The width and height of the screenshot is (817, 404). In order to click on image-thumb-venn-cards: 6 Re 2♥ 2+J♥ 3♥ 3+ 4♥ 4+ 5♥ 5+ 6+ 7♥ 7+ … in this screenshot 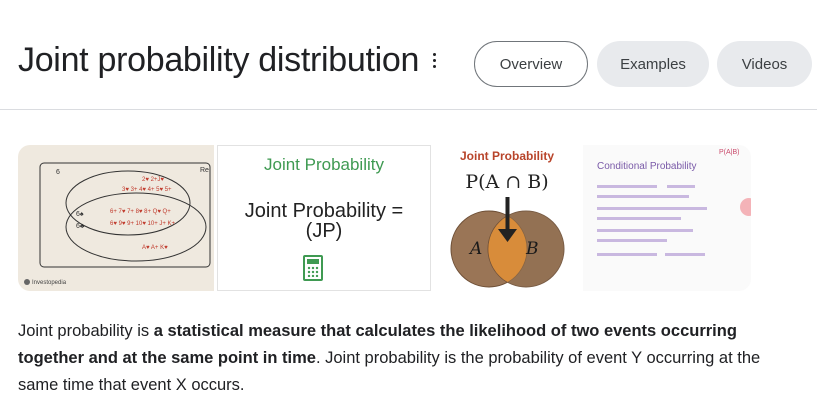, I will do `click(116, 218)`.